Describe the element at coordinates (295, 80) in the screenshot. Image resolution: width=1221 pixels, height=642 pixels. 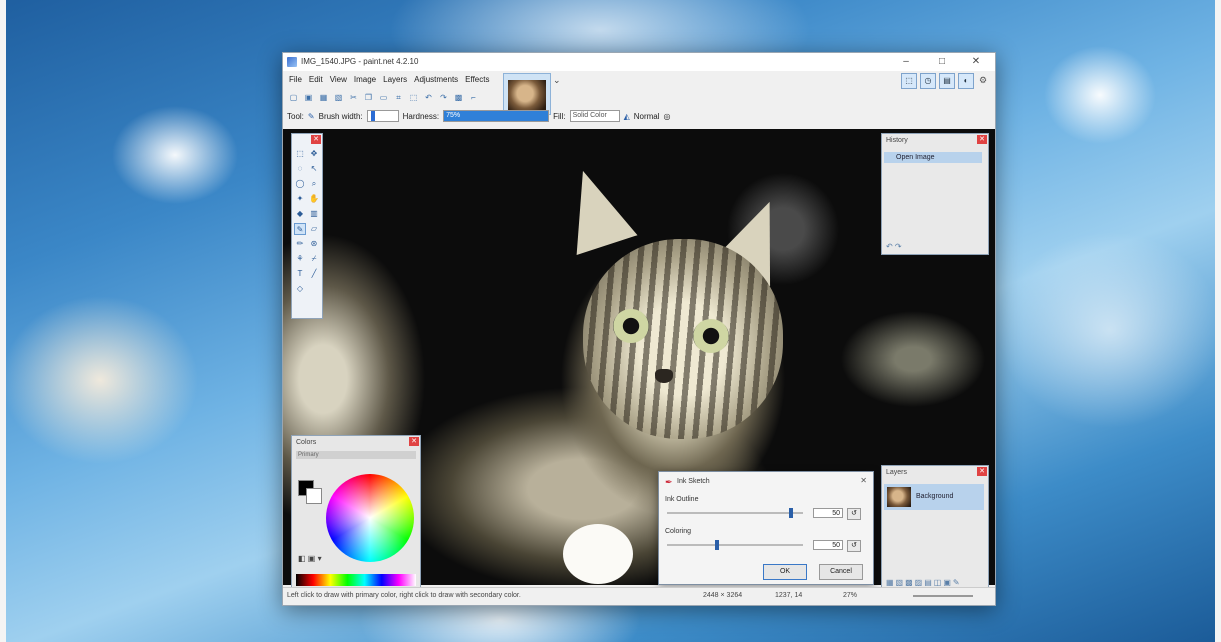
I see `menu-file: File` at that location.